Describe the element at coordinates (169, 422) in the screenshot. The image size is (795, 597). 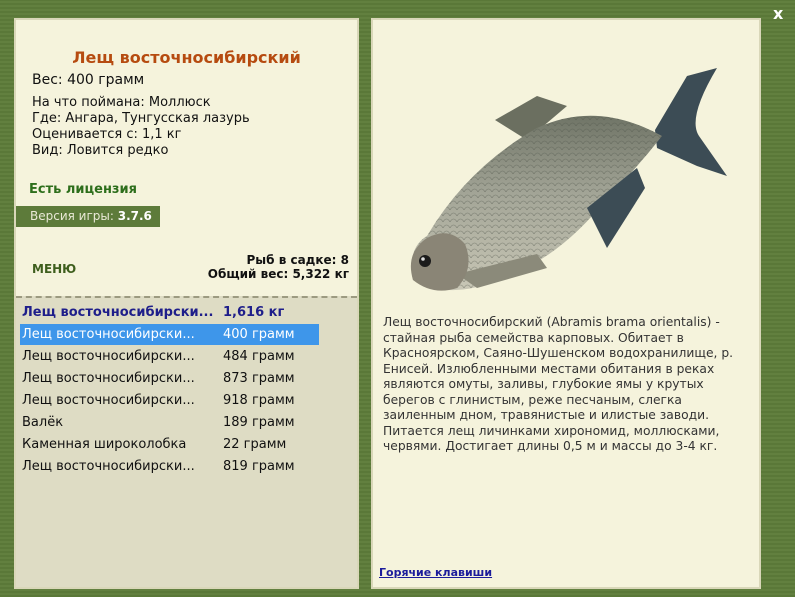
I see `list-item: Валёк 189 грамм` at that location.